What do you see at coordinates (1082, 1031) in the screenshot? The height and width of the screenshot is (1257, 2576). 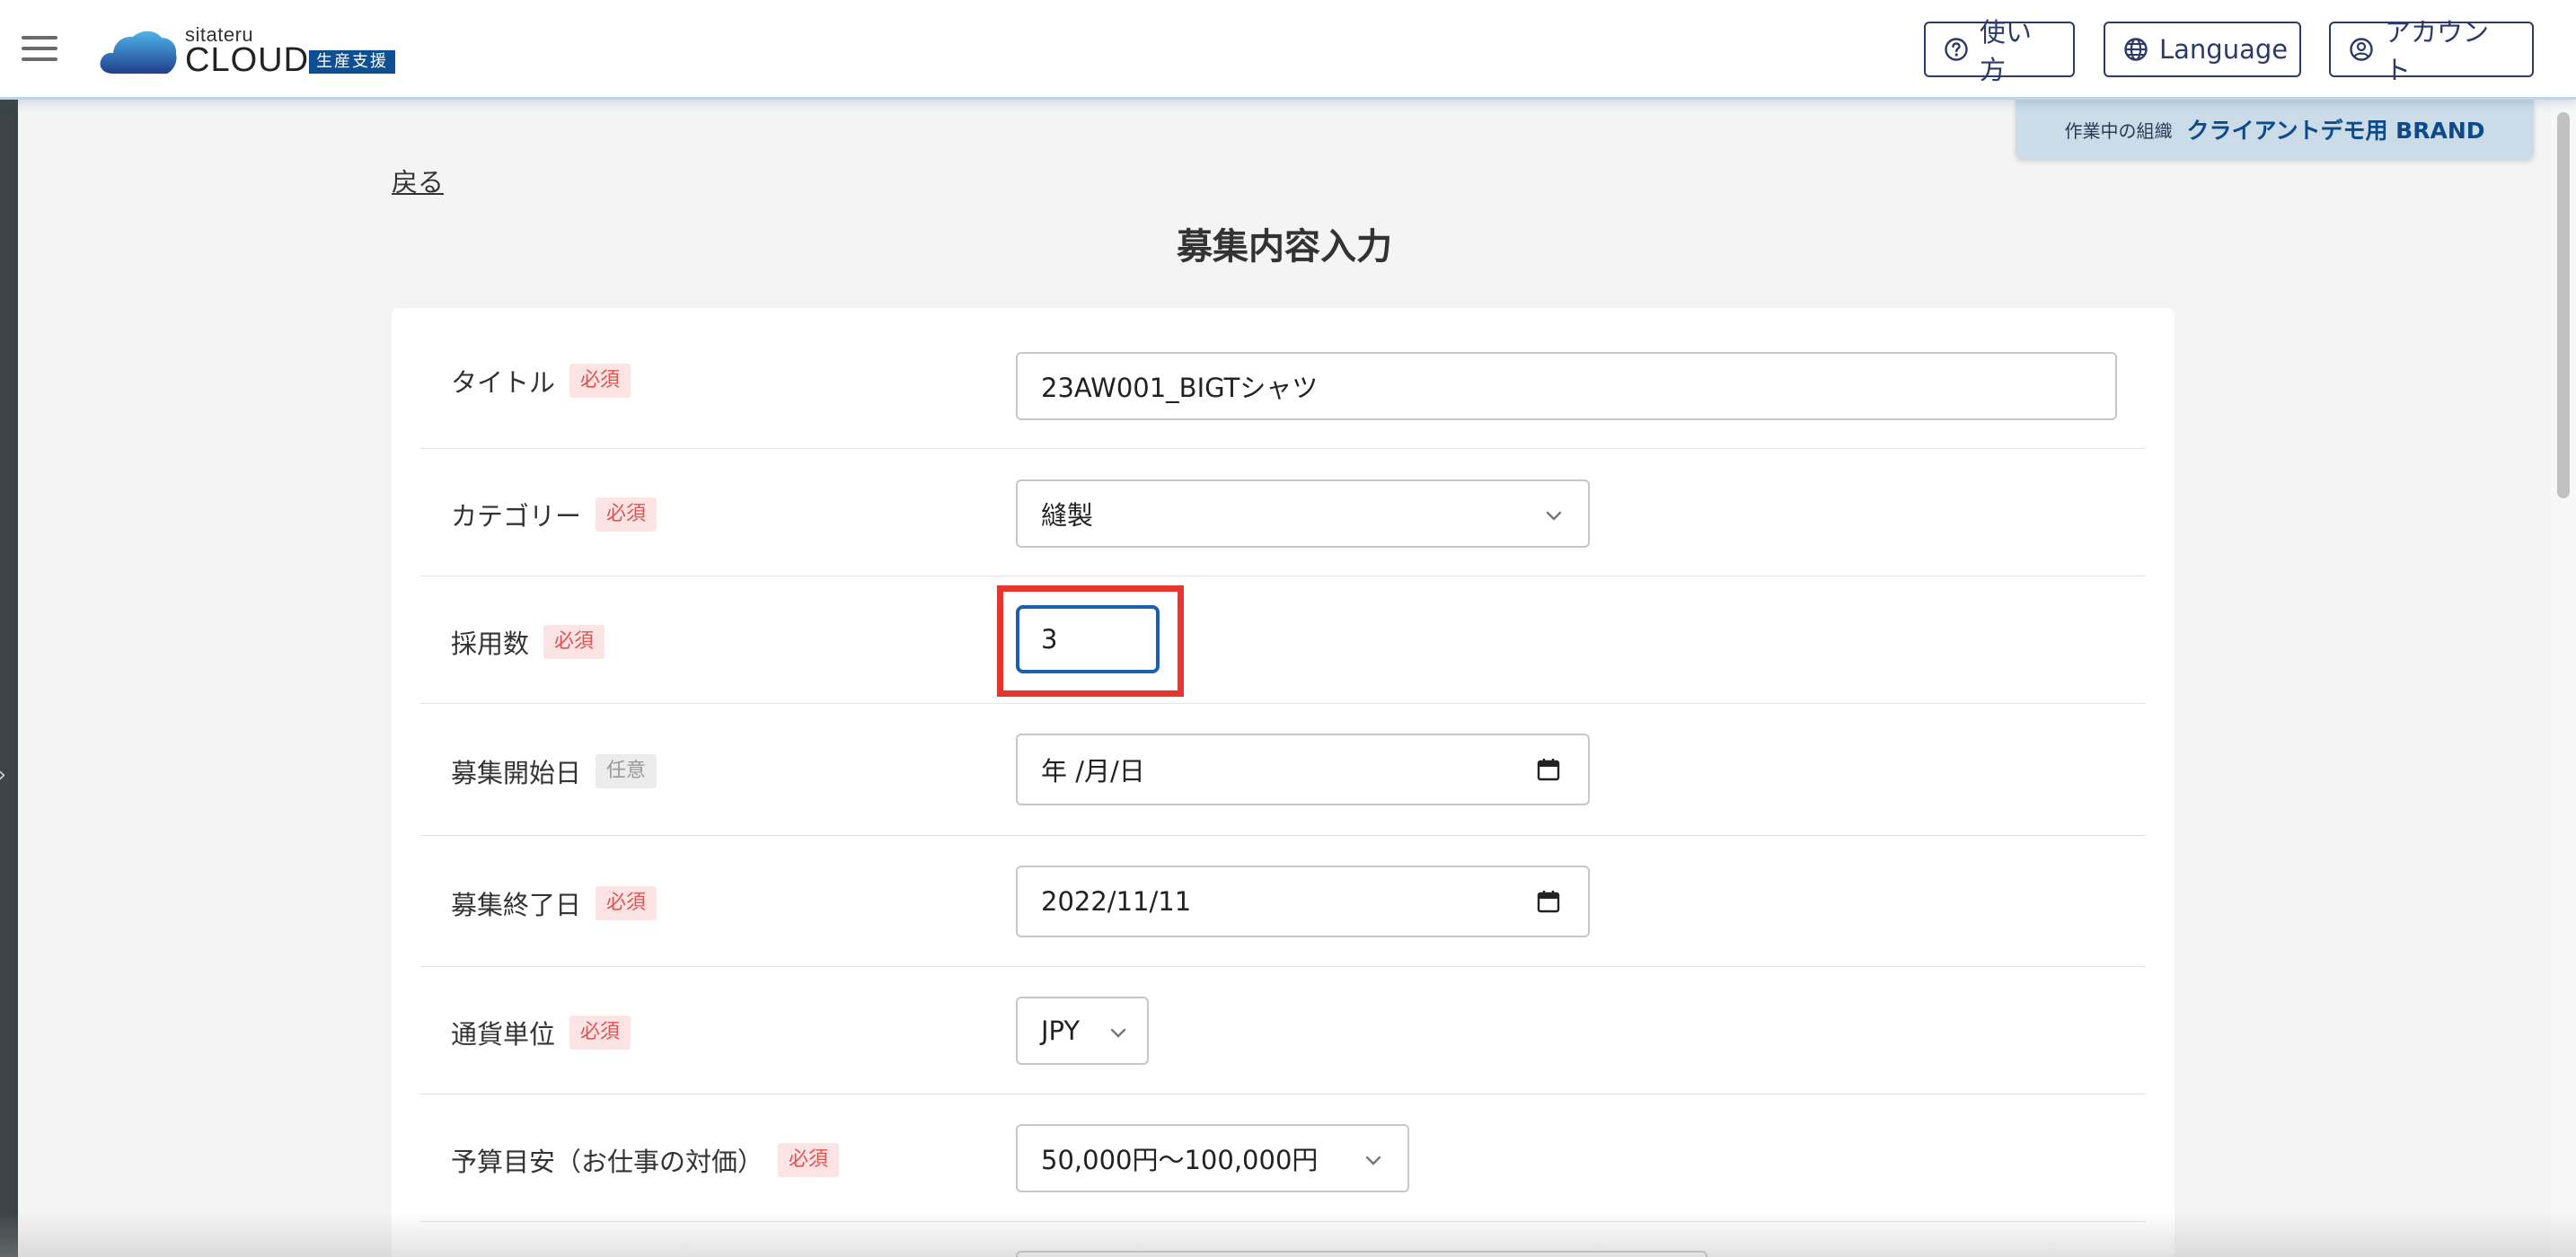 I see `currency-select: JPY` at bounding box center [1082, 1031].